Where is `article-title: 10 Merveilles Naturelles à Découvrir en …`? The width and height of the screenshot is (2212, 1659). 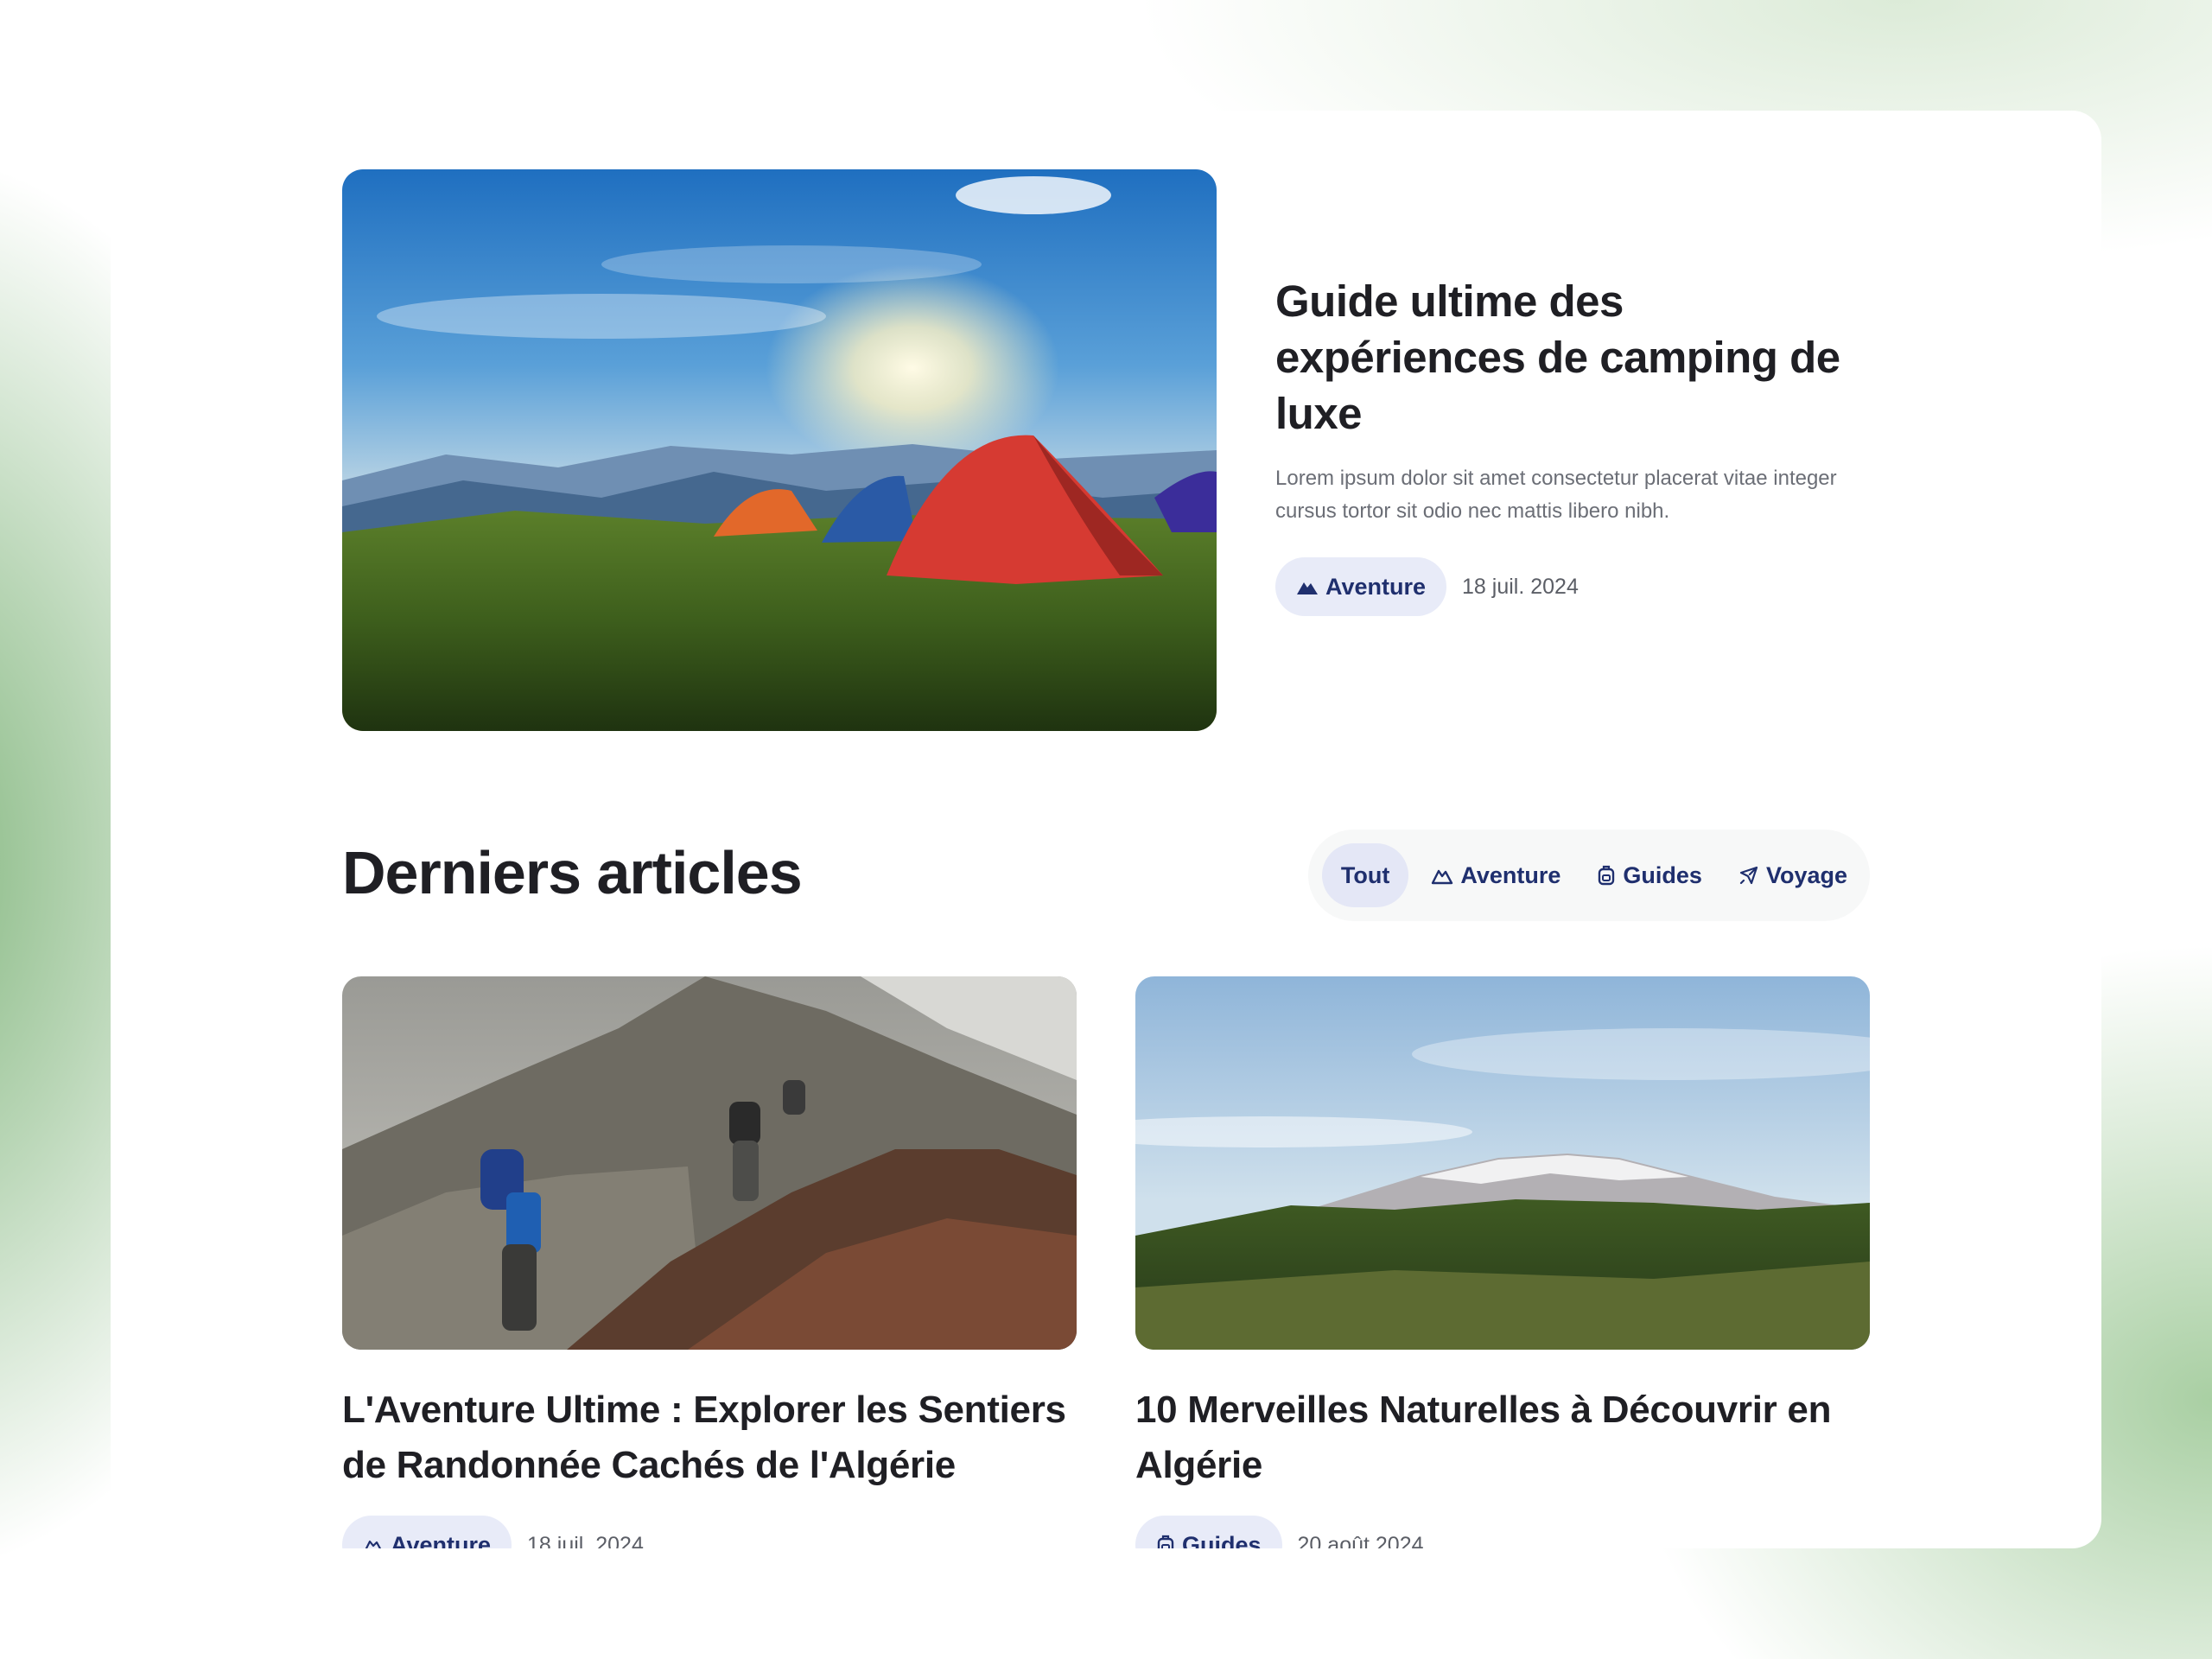
article-title: 10 Merveilles Naturelles à Découvrir en … is located at coordinates (1502, 1437).